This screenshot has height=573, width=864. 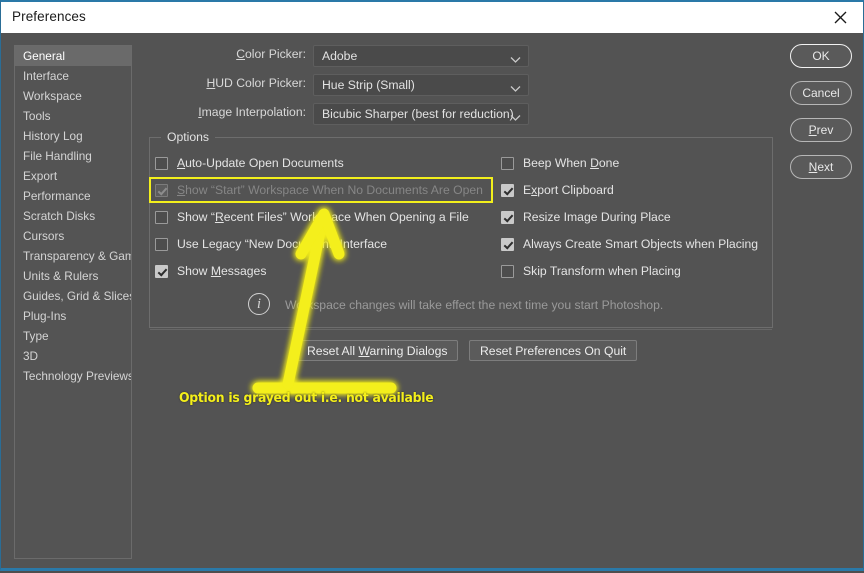 What do you see at coordinates (36, 336) in the screenshot?
I see `sidebar-item-label: Type` at bounding box center [36, 336].